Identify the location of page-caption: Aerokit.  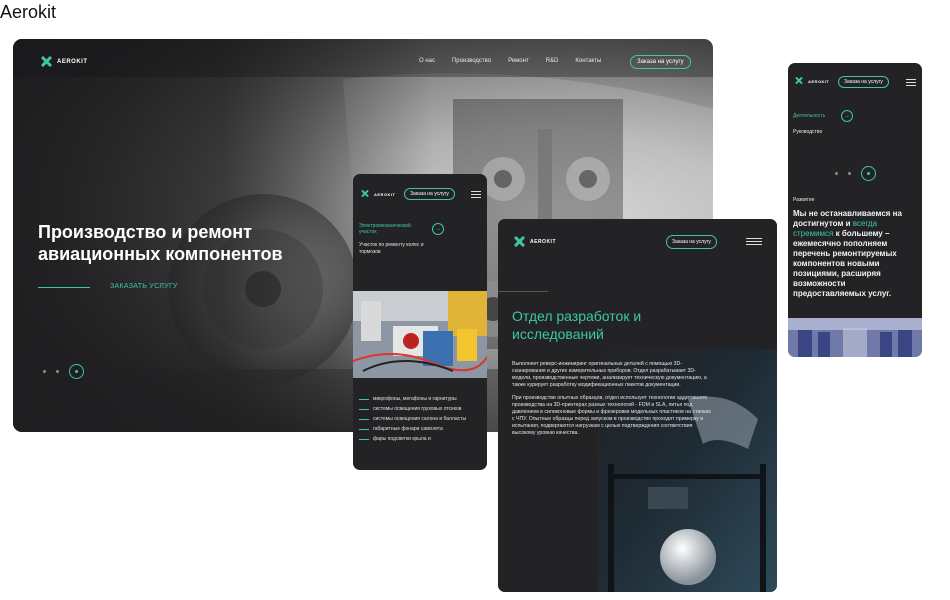
(28, 12).